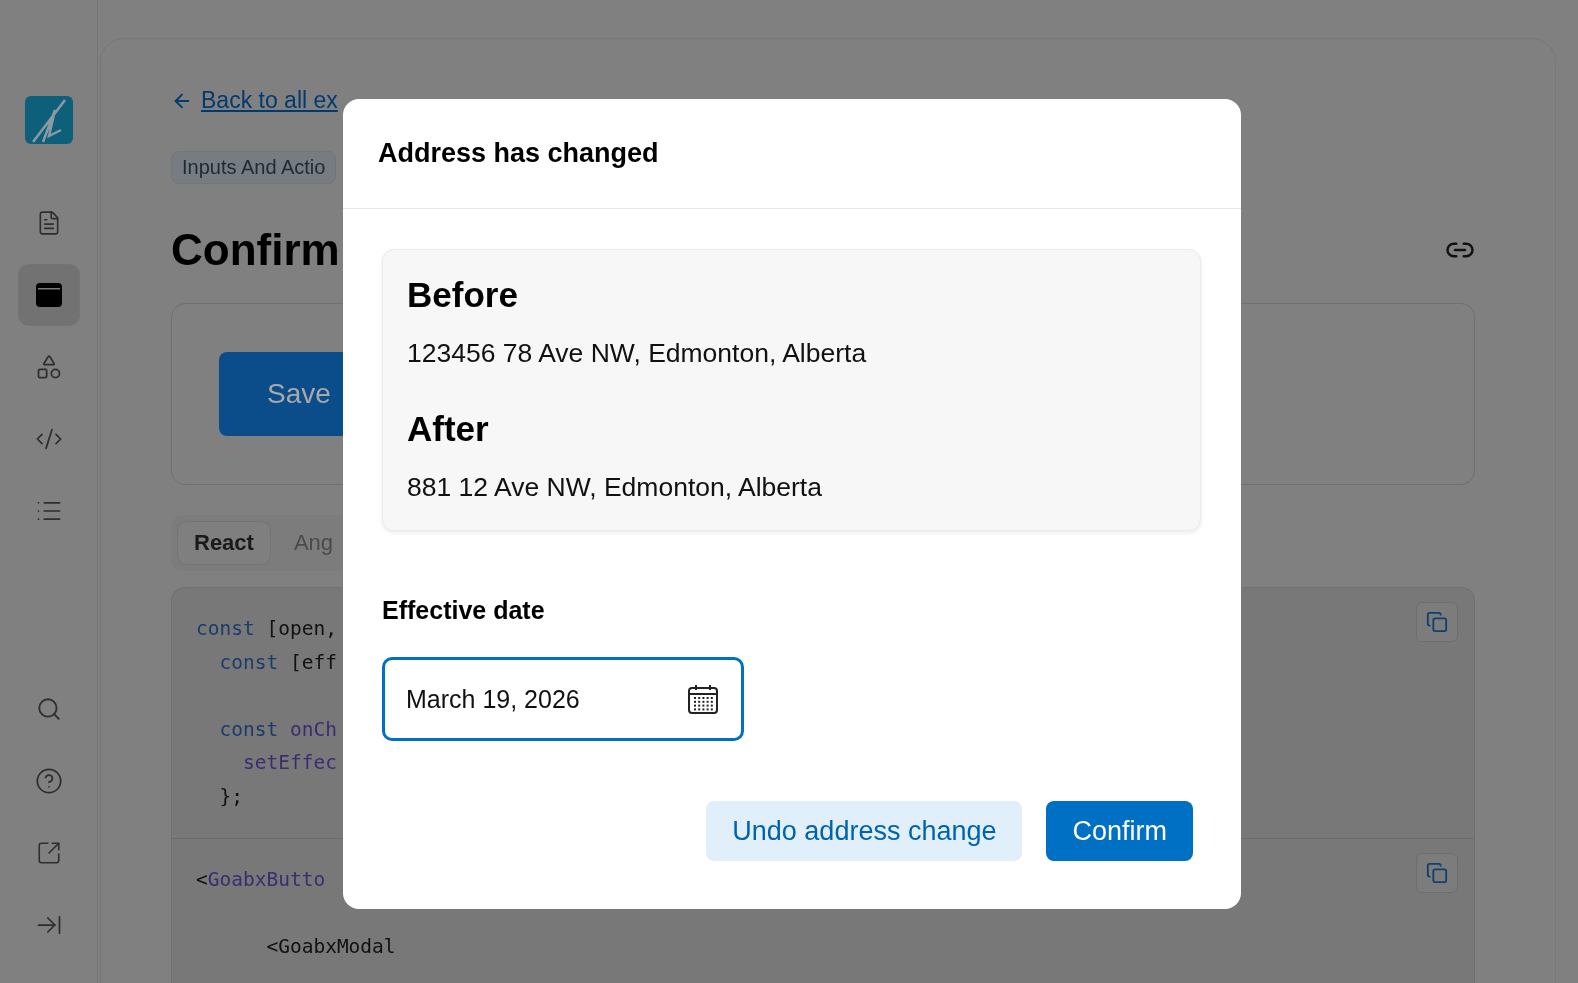 Image resolution: width=1578 pixels, height=983 pixels. I want to click on code-line: const onCh, so click(277, 729).